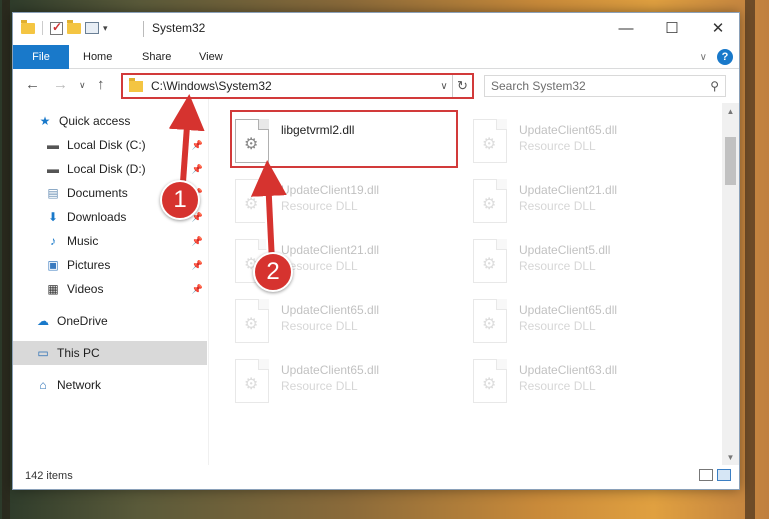 The height and width of the screenshot is (519, 769). I want to click on videos-icon: ▦, so click(53, 289).